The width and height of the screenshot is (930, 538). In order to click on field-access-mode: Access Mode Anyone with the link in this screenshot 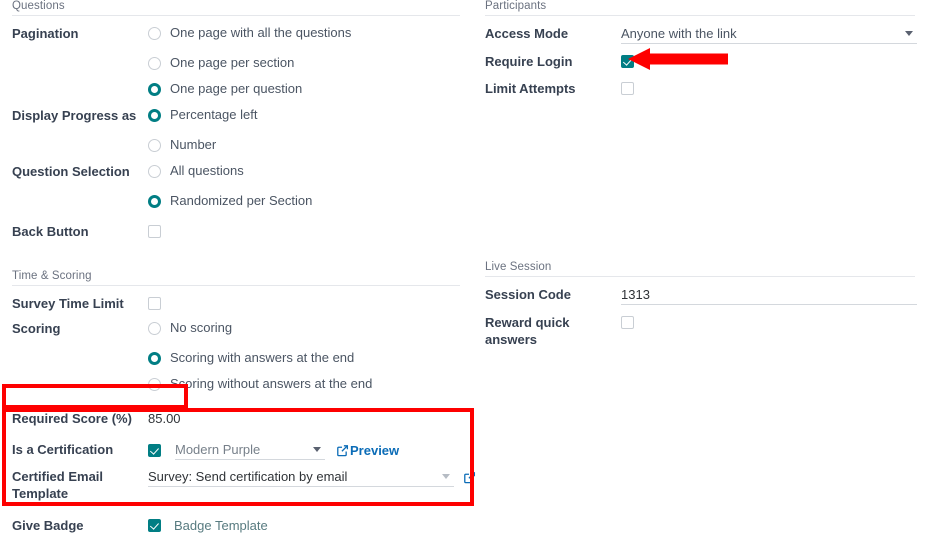, I will do `click(701, 35)`.